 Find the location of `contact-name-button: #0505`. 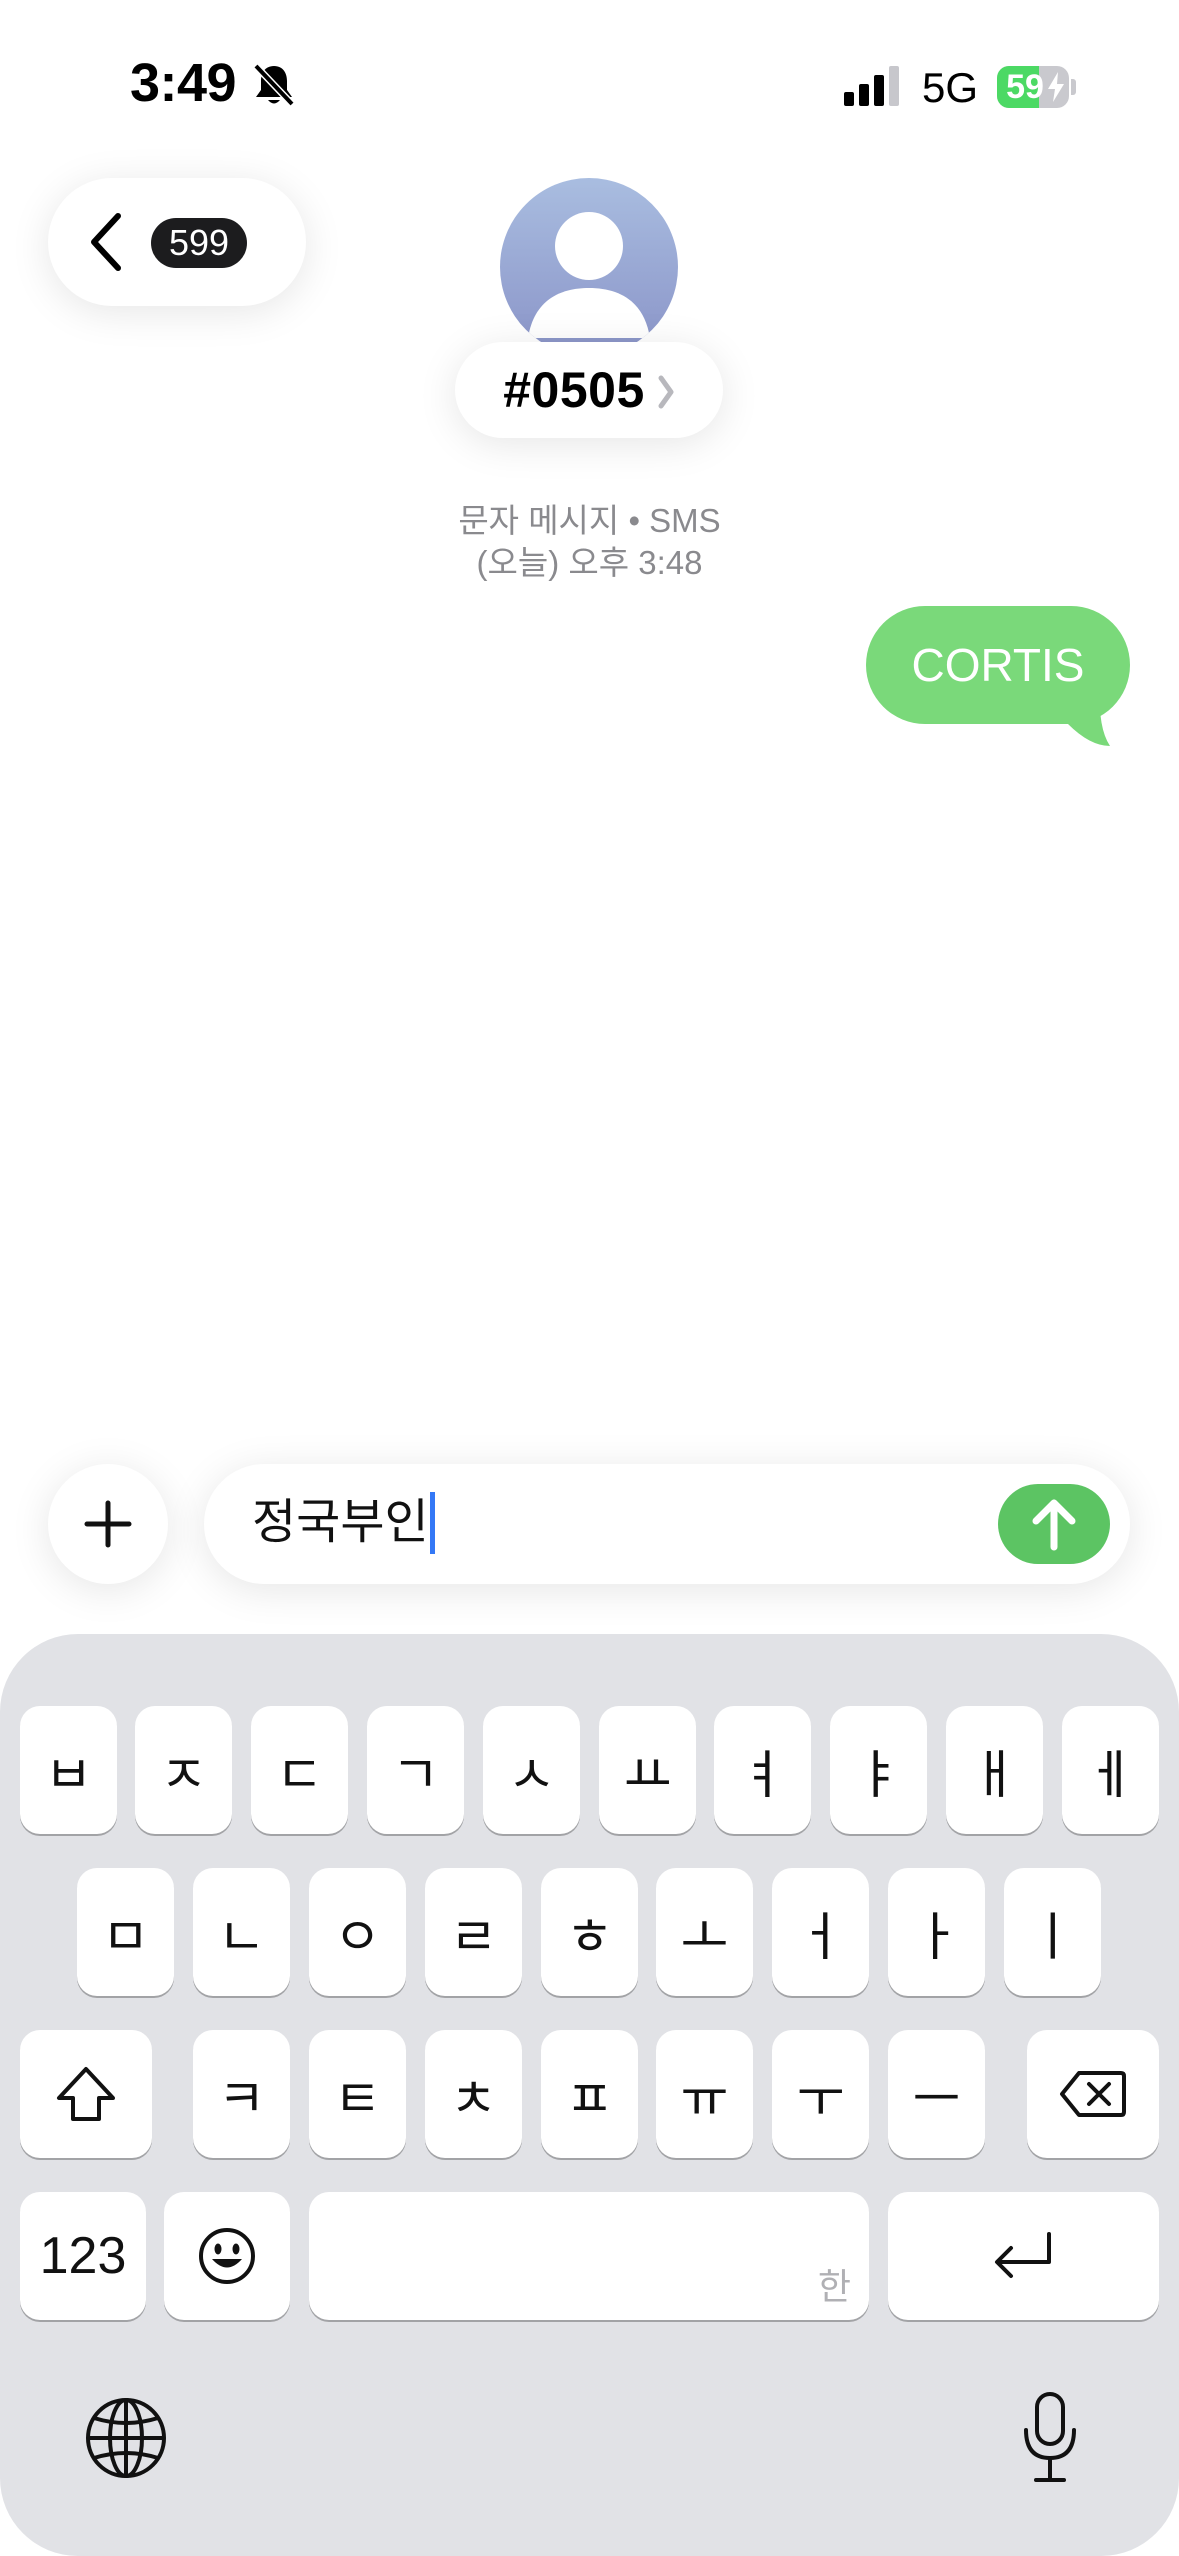

contact-name-button: #0505 is located at coordinates (589, 390).